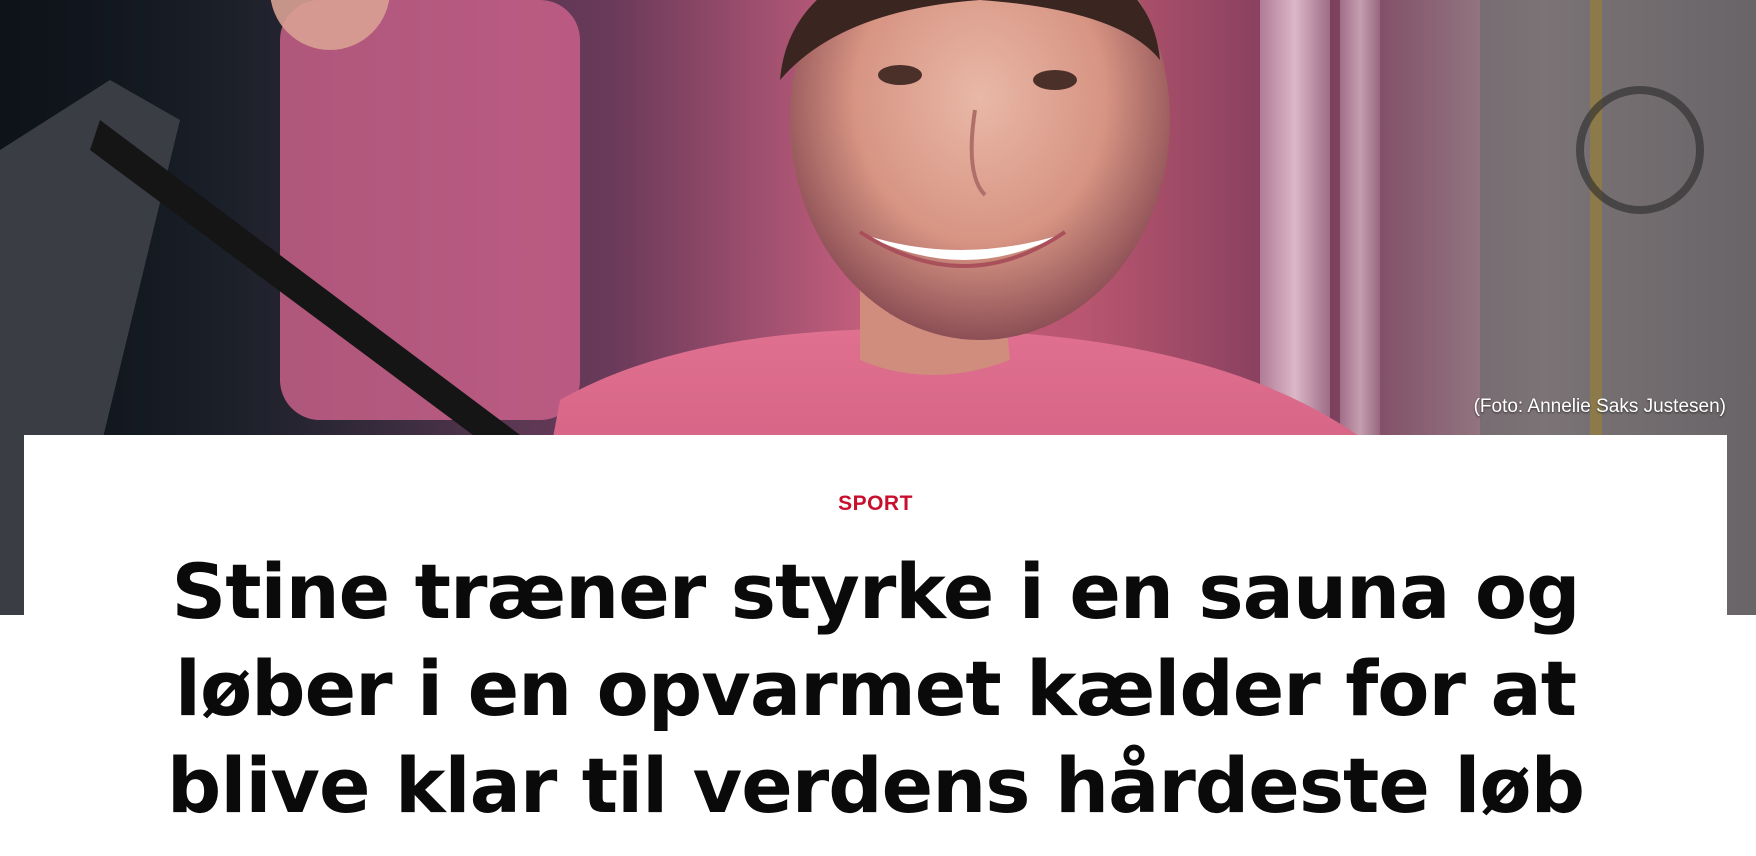  I want to click on headline-line: blive klar til verdens hårdeste løb, so click(875, 785).